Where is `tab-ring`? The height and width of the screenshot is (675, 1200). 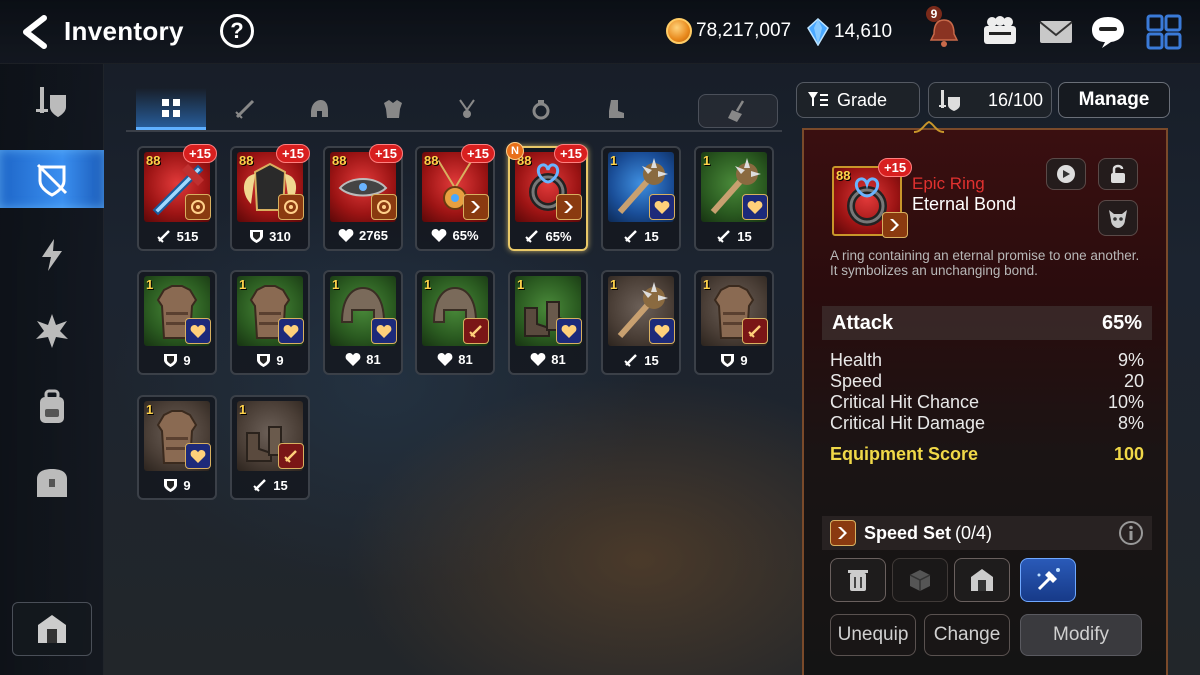
tab-ring is located at coordinates (541, 109).